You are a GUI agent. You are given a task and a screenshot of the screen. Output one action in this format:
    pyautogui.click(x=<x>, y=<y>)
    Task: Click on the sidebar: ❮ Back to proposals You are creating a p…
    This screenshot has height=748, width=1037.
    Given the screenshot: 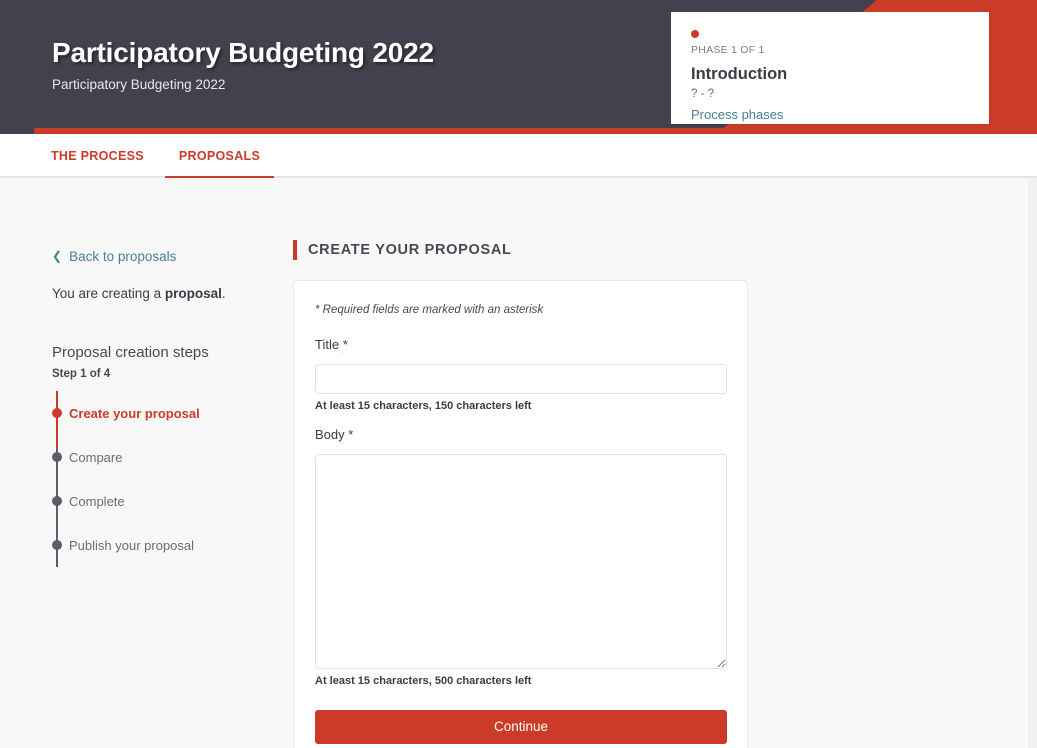 What is the action you would take?
    pyautogui.click(x=159, y=407)
    